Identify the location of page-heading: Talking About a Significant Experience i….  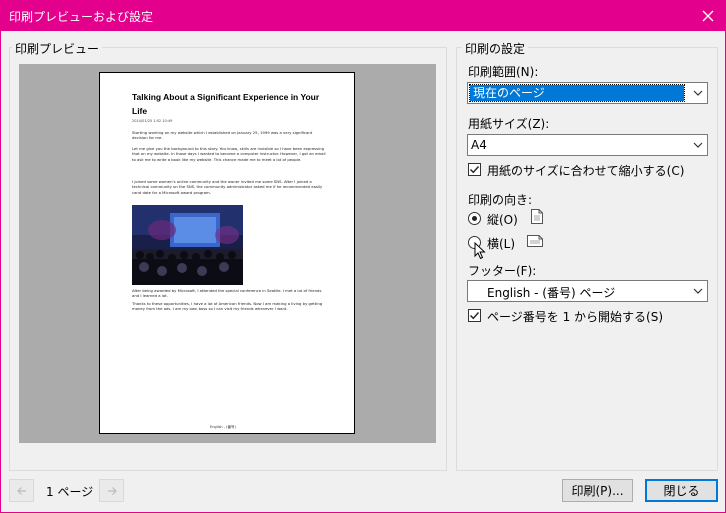
(226, 104).